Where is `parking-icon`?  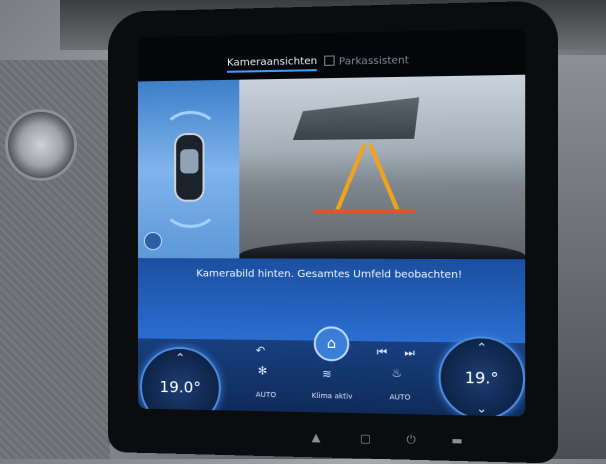
parking-icon is located at coordinates (329, 60).